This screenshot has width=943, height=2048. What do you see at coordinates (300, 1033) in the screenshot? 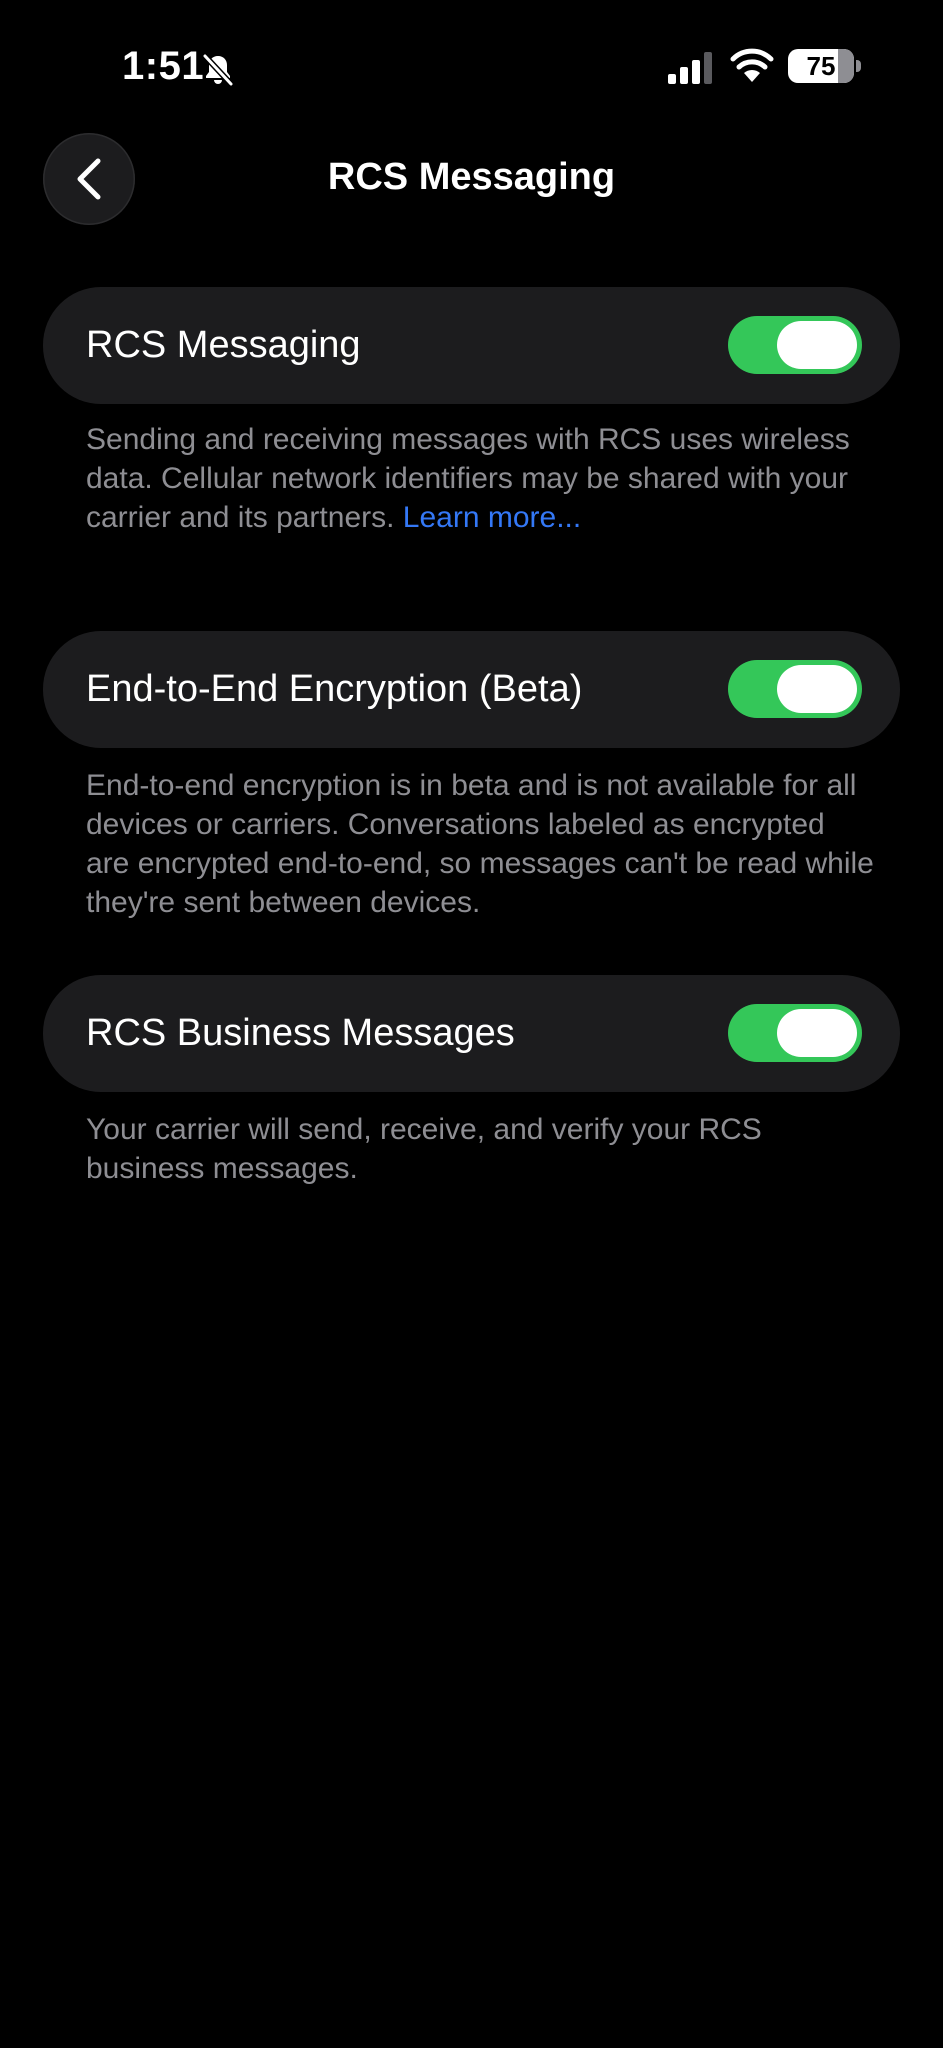
I see `setting-label: RCS Business Messages` at bounding box center [300, 1033].